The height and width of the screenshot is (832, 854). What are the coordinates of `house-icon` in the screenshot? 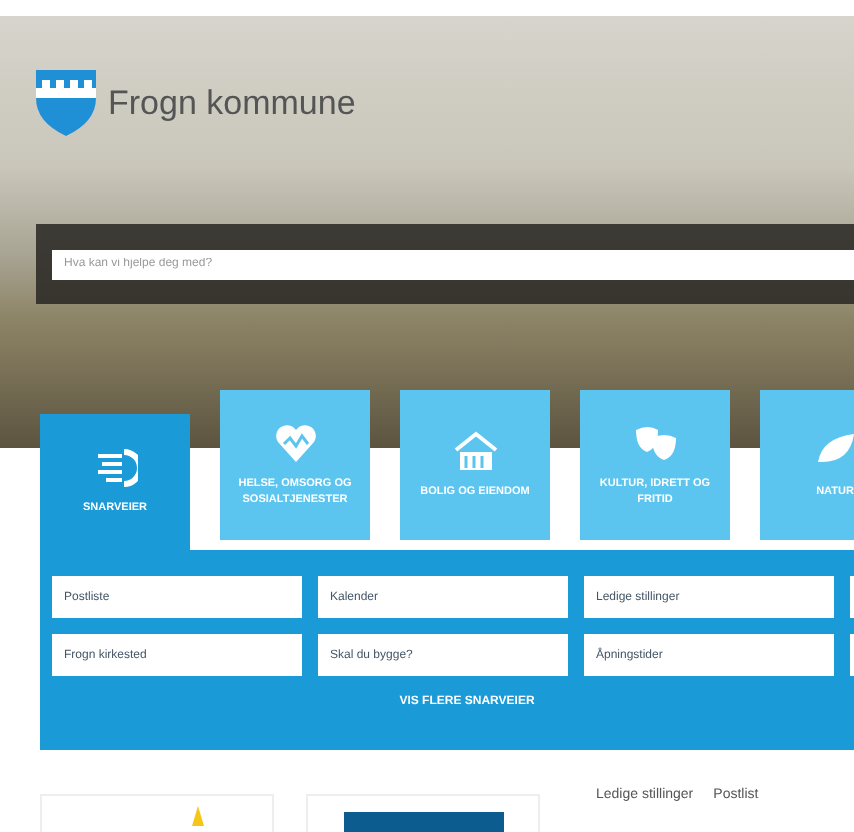 It's located at (475, 451).